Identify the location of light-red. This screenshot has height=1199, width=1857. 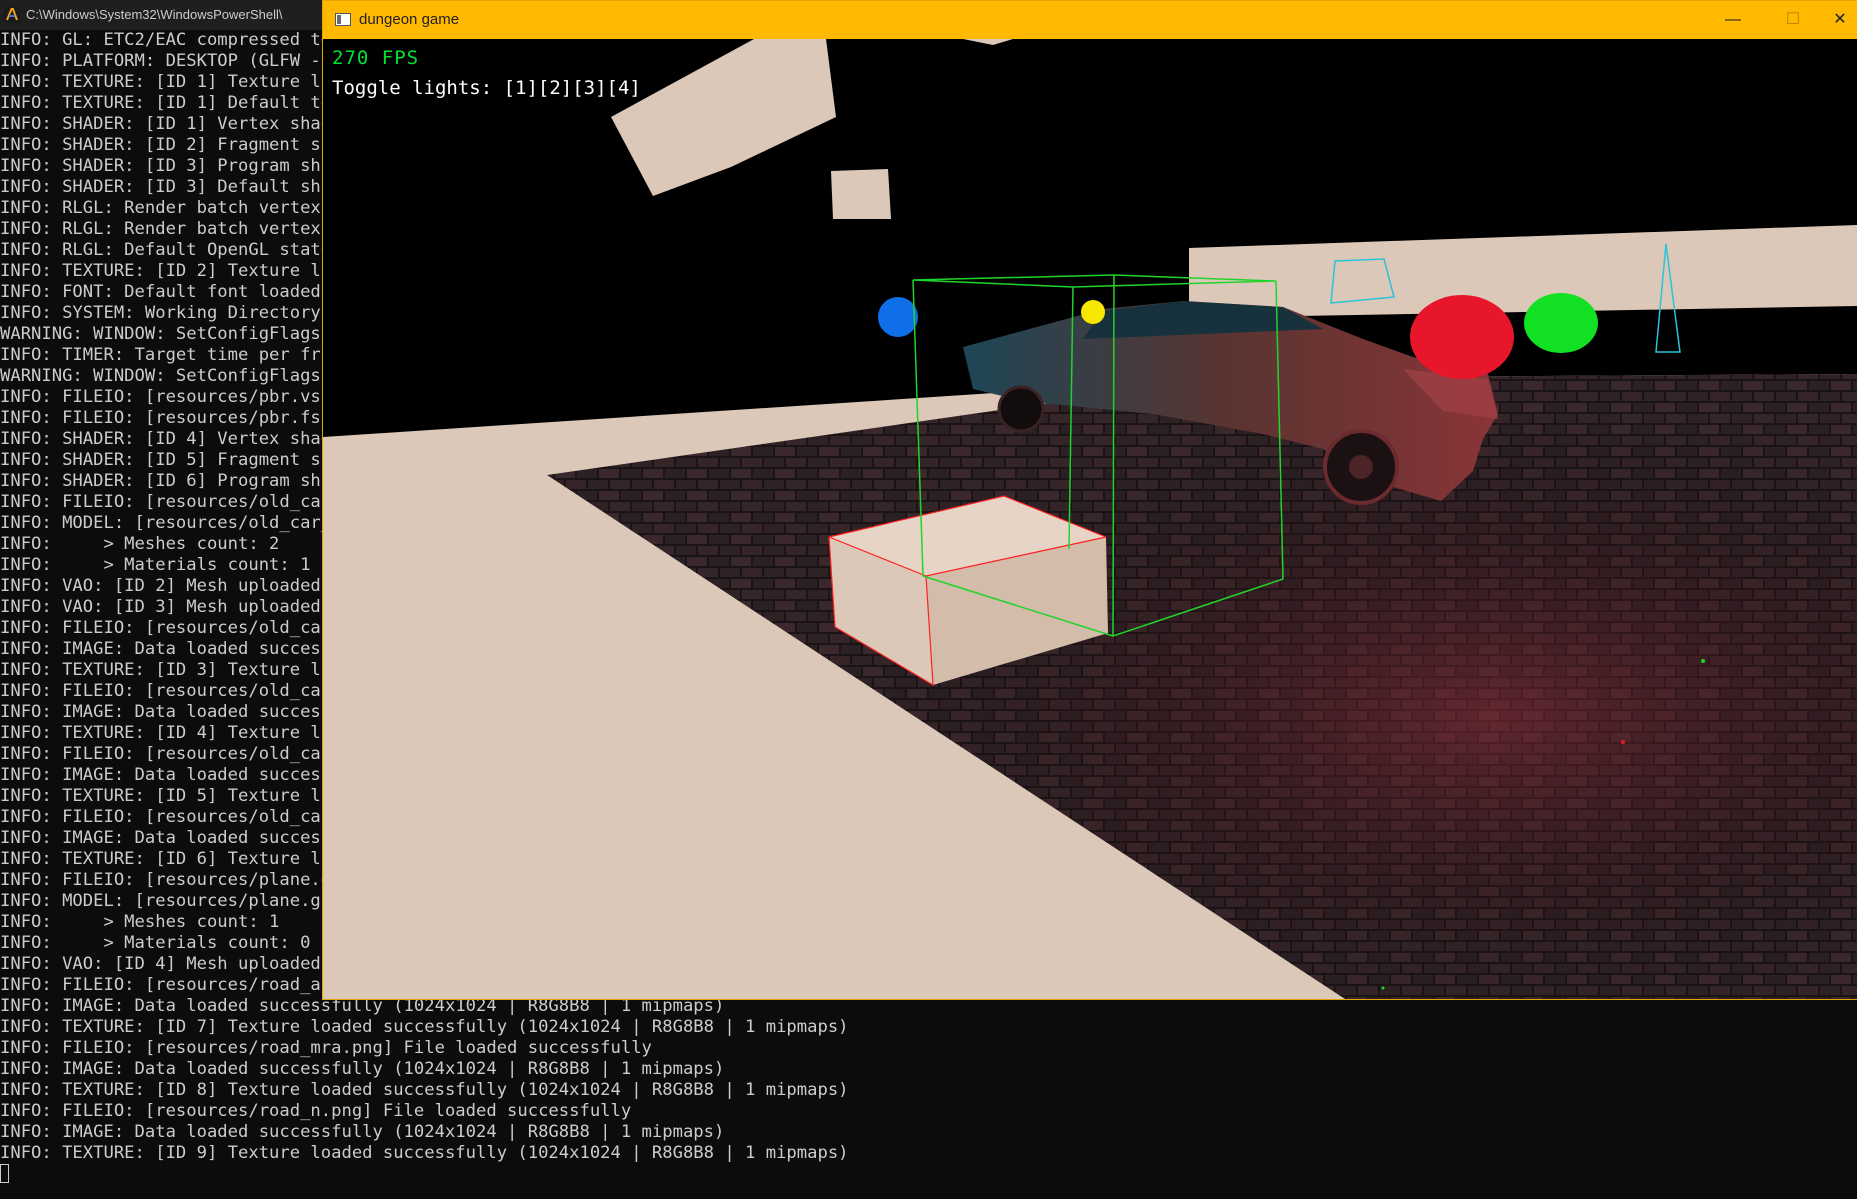
(1462, 337).